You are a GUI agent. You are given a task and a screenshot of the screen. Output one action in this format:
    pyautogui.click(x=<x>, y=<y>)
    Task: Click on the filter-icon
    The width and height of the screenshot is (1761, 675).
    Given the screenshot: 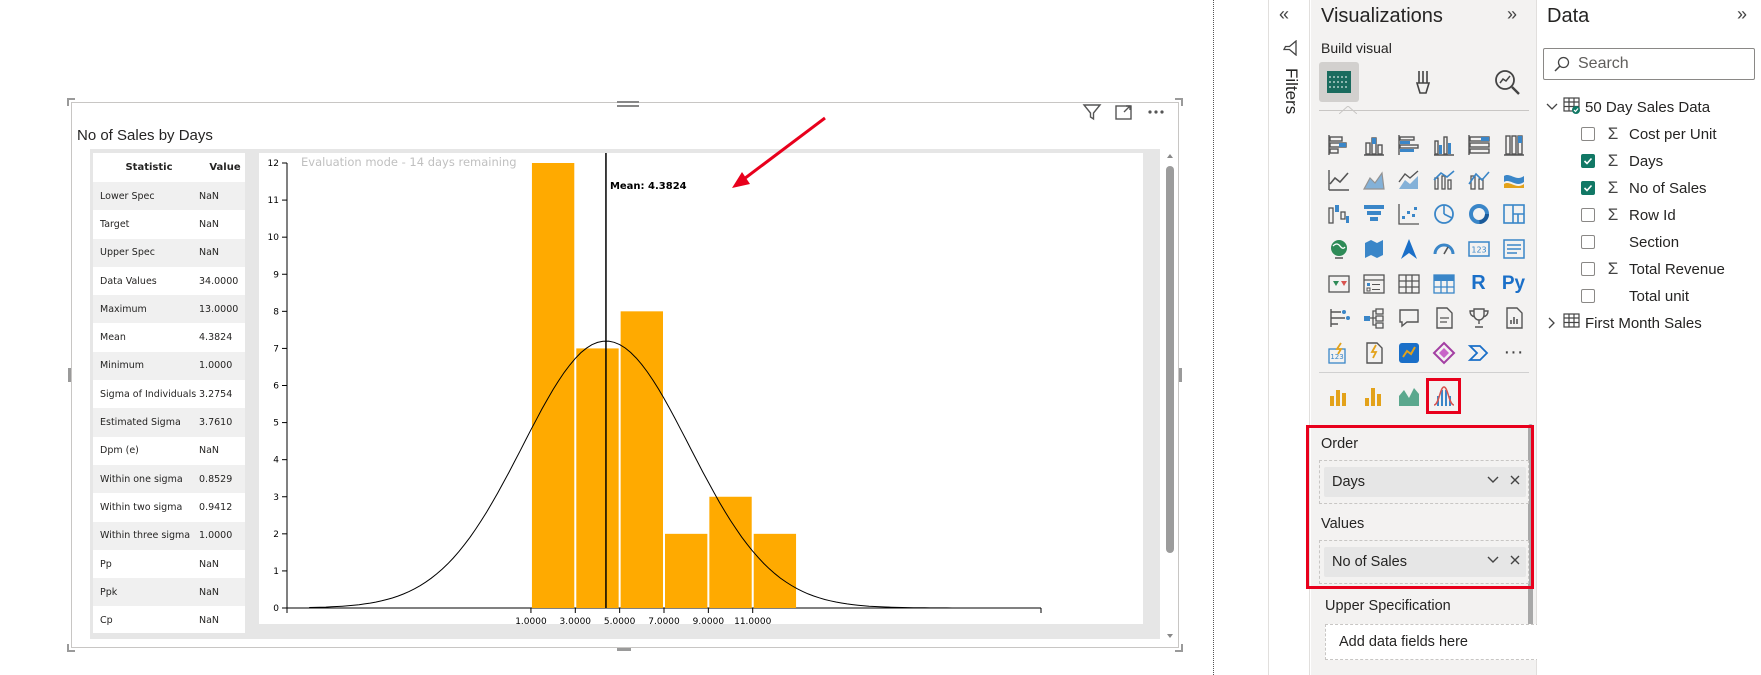 What is the action you would take?
    pyautogui.click(x=1092, y=114)
    